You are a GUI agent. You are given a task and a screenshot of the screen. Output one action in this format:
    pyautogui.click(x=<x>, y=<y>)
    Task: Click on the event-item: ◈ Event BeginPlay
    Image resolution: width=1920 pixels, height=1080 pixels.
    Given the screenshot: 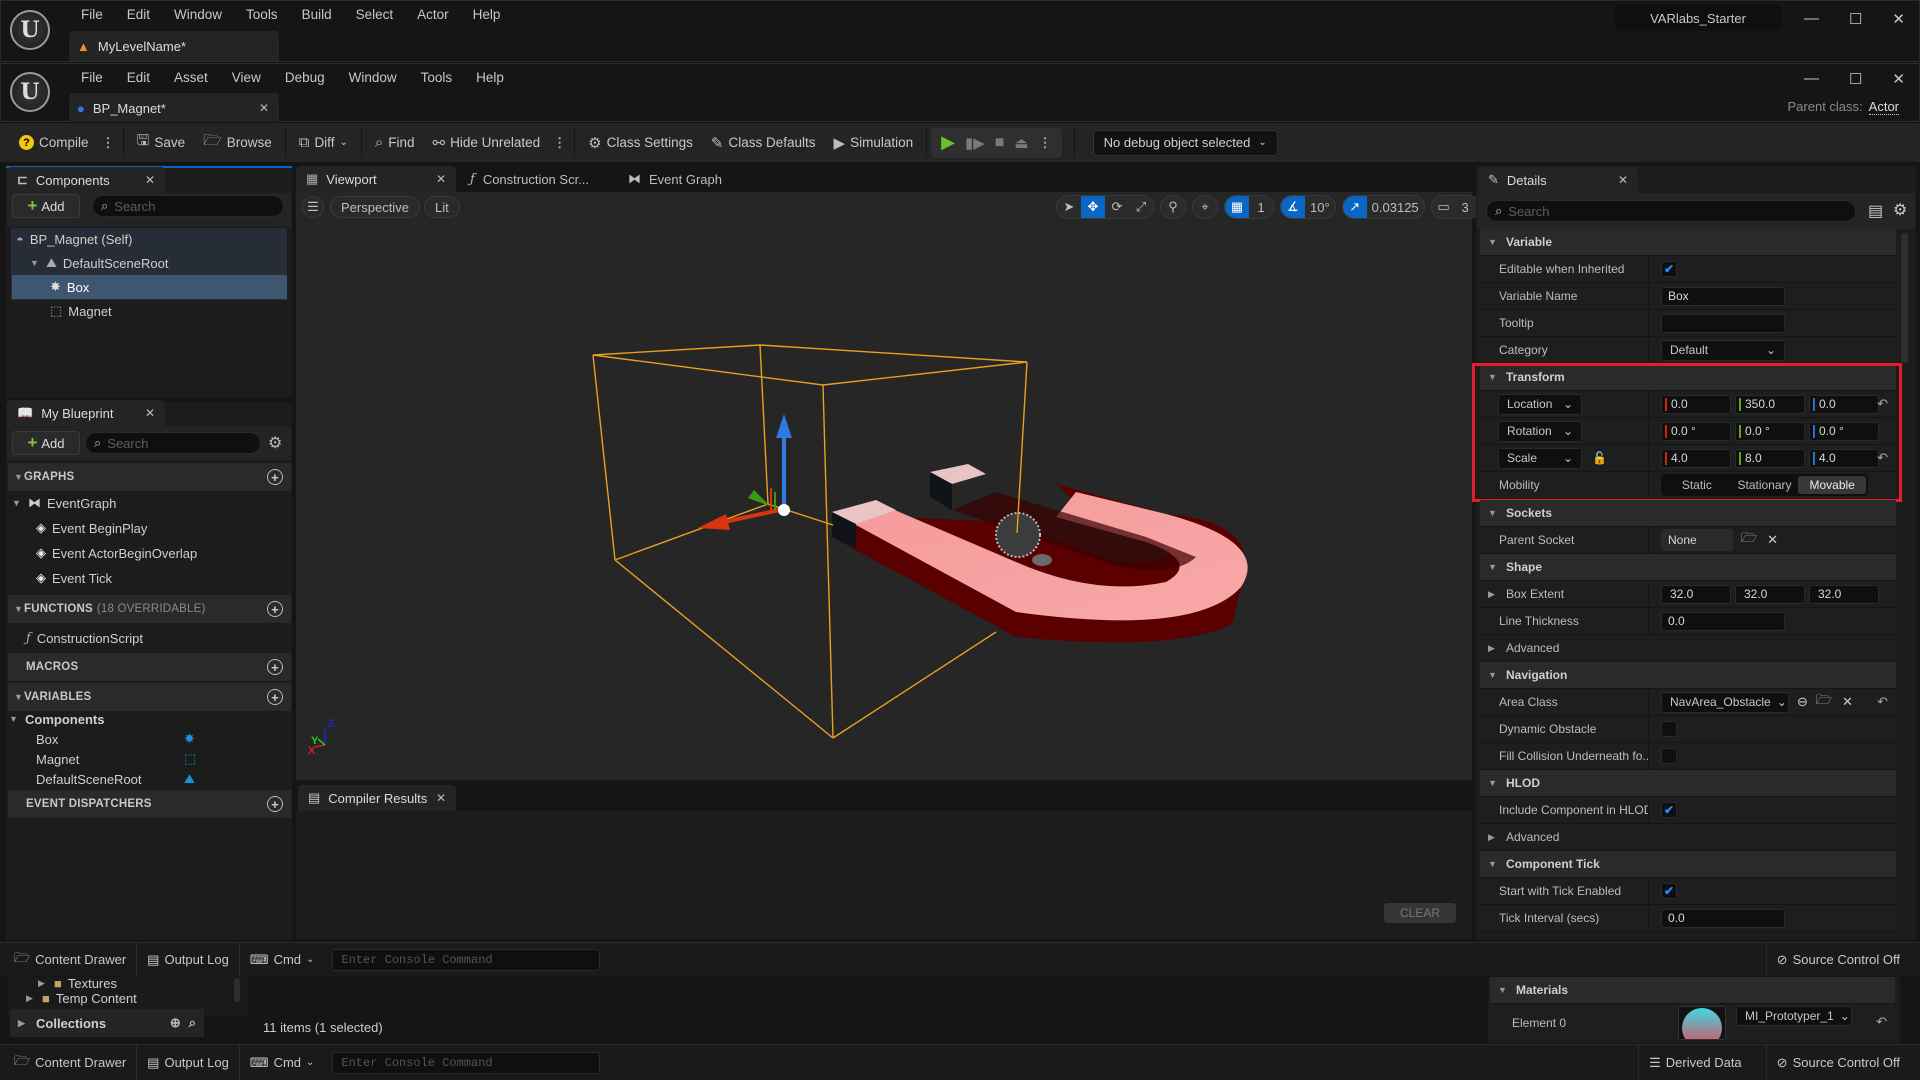 What is the action you would take?
    pyautogui.click(x=91, y=528)
    